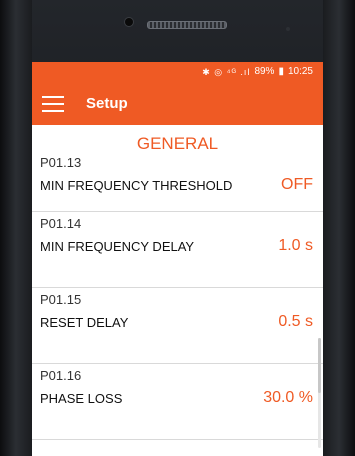 The height and width of the screenshot is (456, 355). What do you see at coordinates (81, 398) in the screenshot?
I see `param-name: PHASE LOSS` at bounding box center [81, 398].